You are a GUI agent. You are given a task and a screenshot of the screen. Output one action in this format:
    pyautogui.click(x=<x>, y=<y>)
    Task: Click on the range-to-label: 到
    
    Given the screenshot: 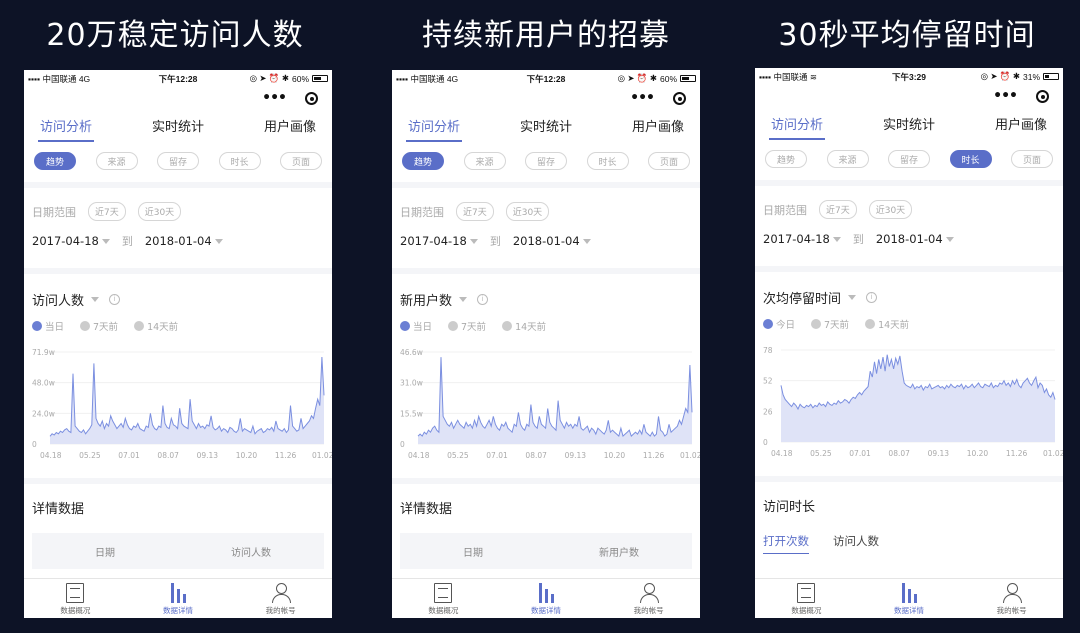 What is the action you would take?
    pyautogui.click(x=858, y=239)
    